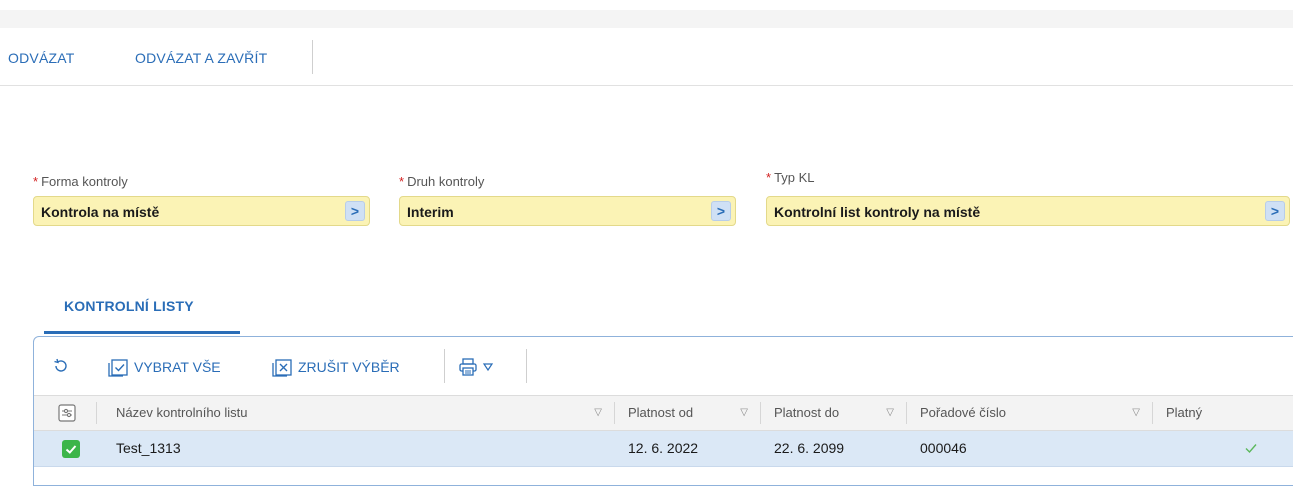 This screenshot has width=1293, height=486. Describe the element at coordinates (488, 367) in the screenshot. I see `dropdown-arrow-icon` at that location.